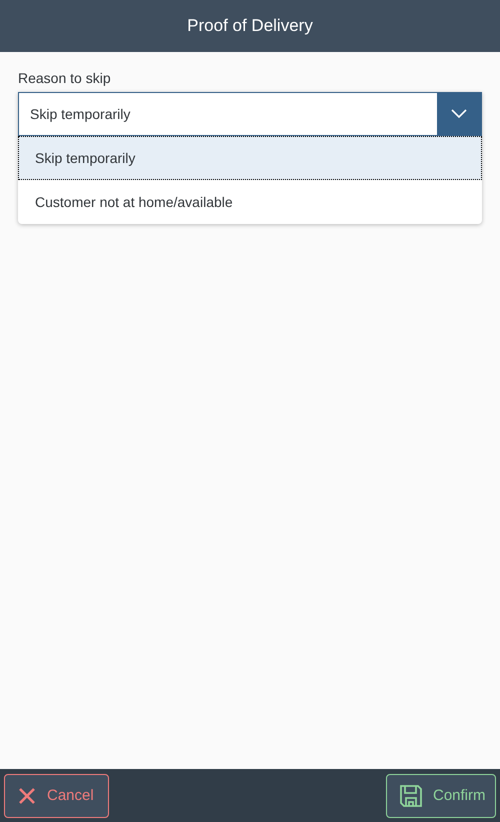 The width and height of the screenshot is (500, 822). What do you see at coordinates (27, 796) in the screenshot?
I see `close-icon` at bounding box center [27, 796].